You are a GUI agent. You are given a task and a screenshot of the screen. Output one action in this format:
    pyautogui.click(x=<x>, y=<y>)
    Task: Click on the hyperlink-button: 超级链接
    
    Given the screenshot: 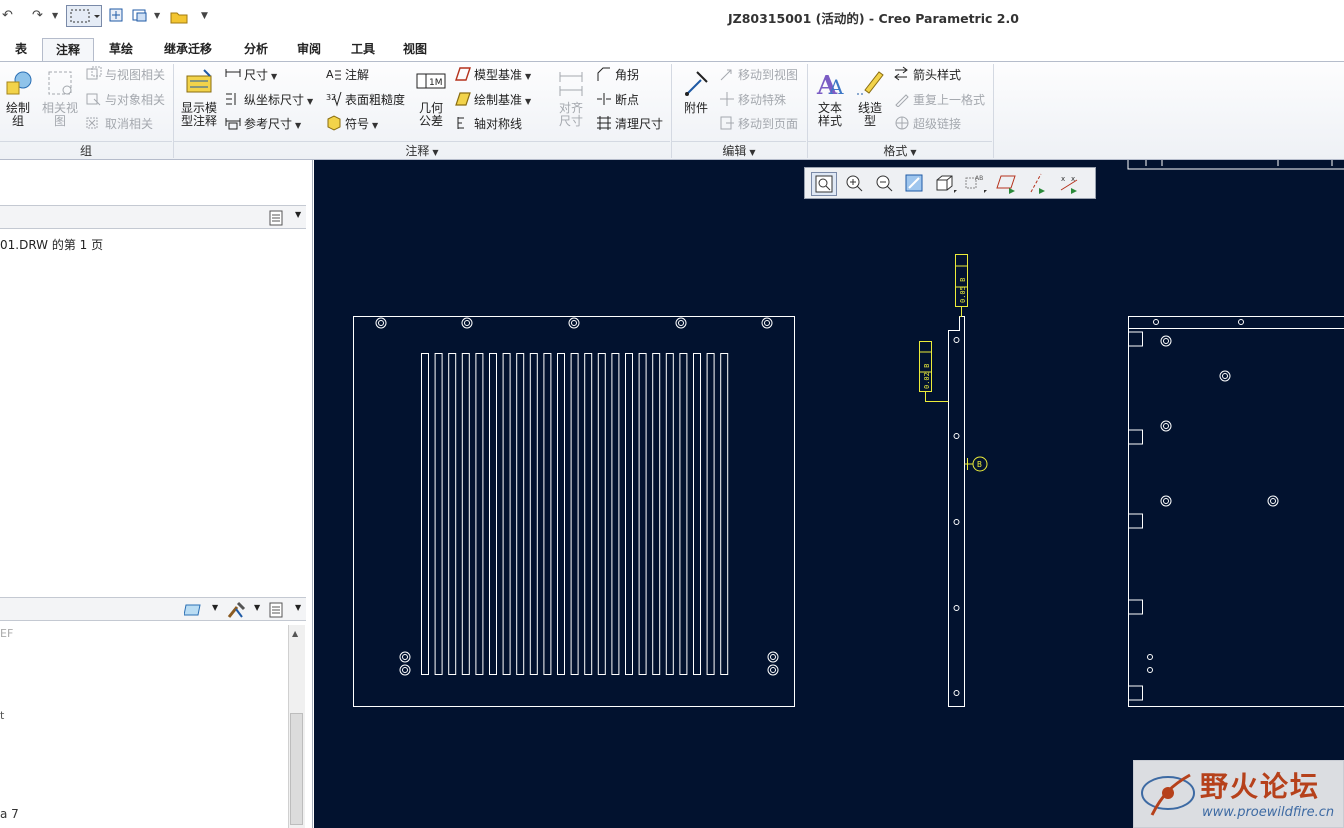 What is the action you would take?
    pyautogui.click(x=927, y=124)
    